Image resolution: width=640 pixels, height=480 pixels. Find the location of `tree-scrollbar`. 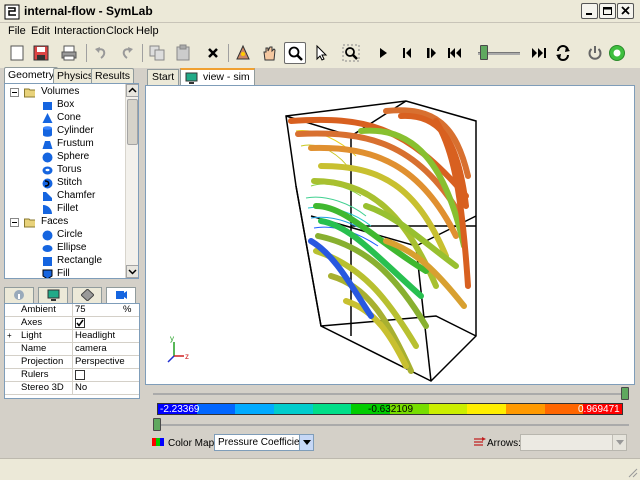

tree-scrollbar is located at coordinates (131, 181).